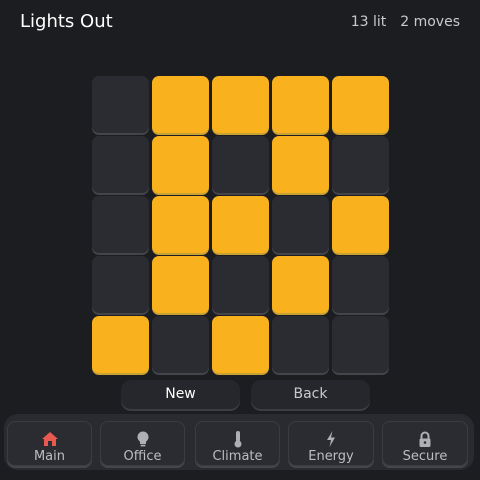 This screenshot has height=480, width=480. I want to click on home-icon, so click(49, 439).